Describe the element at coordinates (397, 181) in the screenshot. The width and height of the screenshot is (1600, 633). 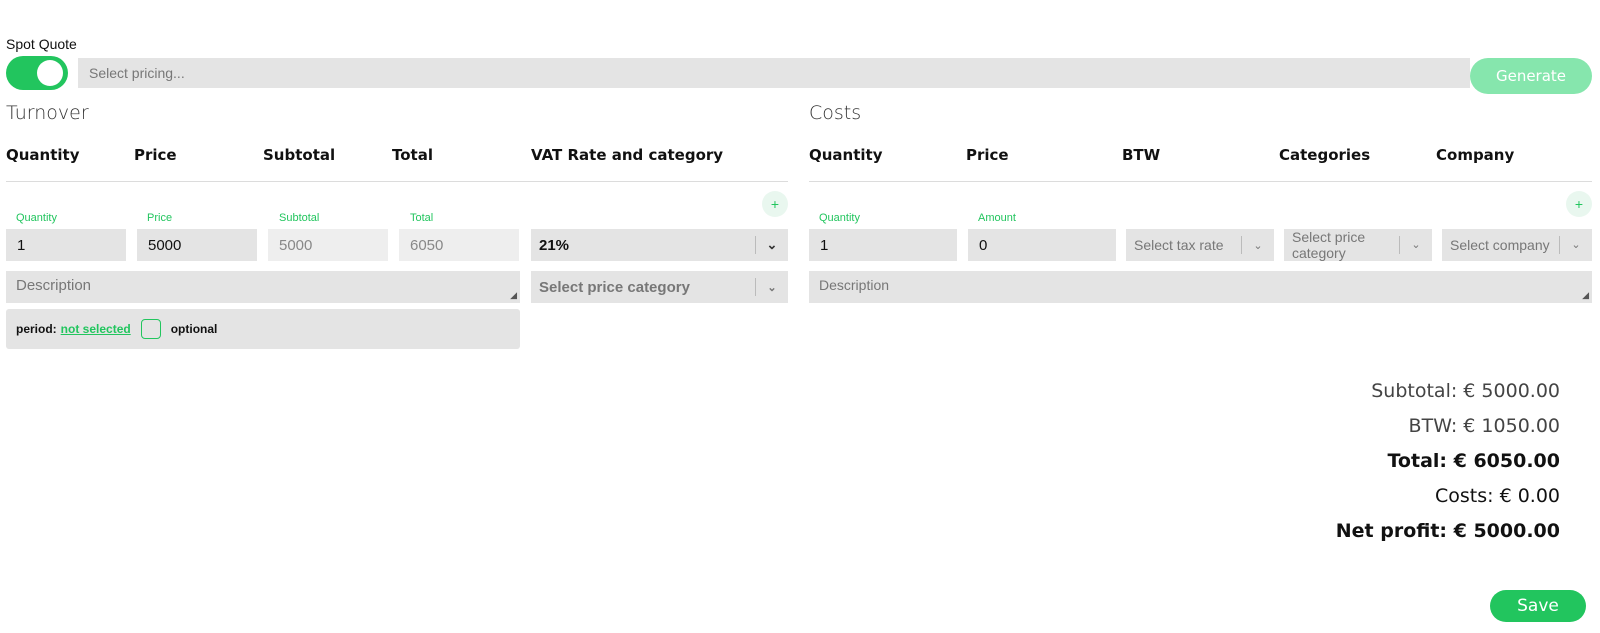
I see `turnover-divider` at that location.